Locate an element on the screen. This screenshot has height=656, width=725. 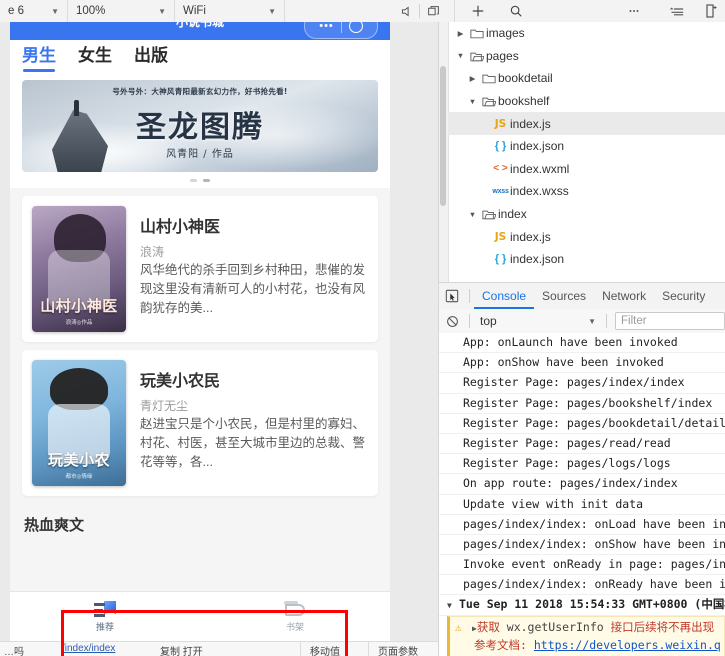
tree-label: index.wxml is located at coordinates (540, 168).